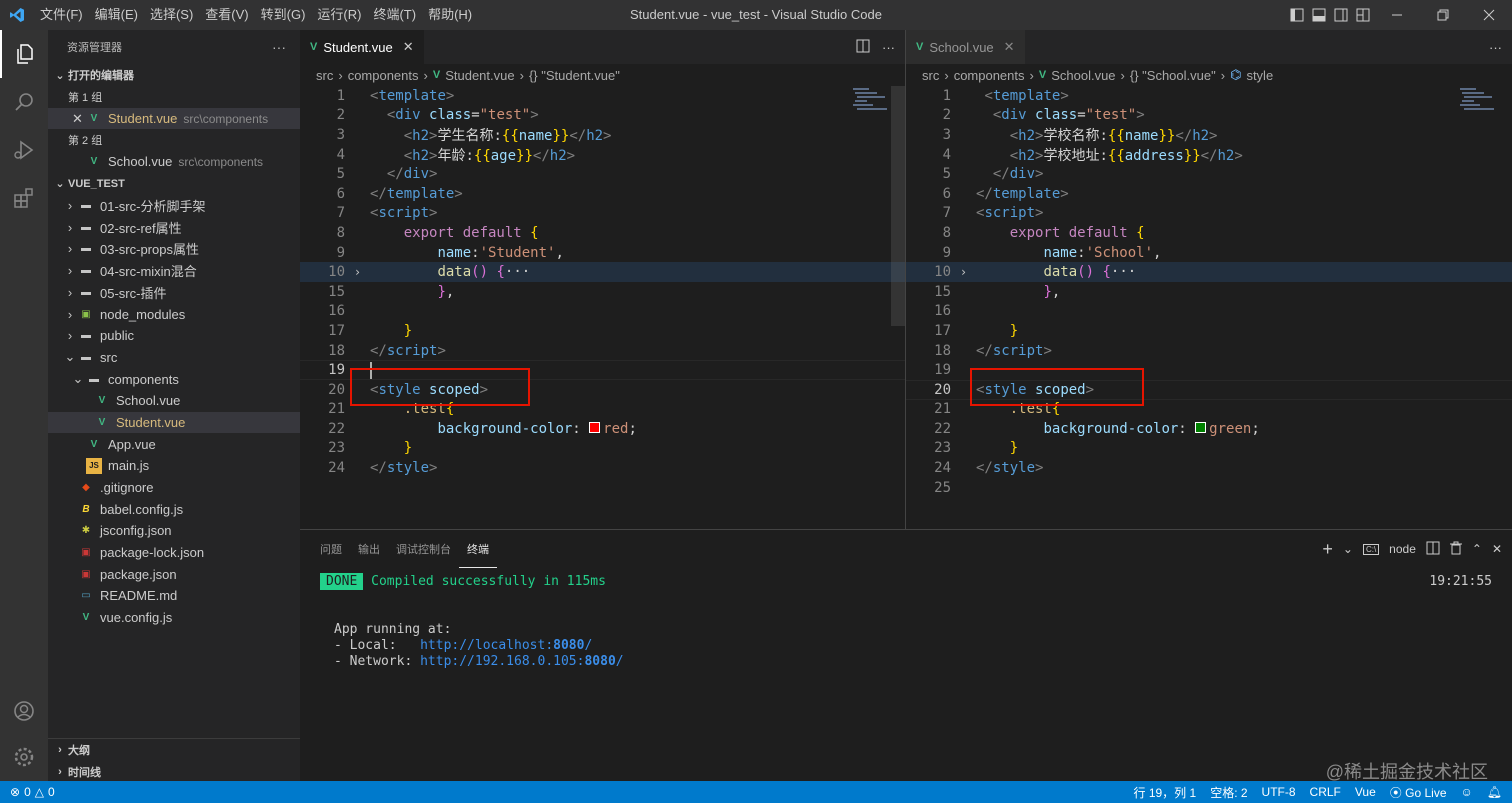 The image size is (1512, 803). What do you see at coordinates (174, 531) in the screenshot?
I see `tree-file: ✱ jsconfig.json` at bounding box center [174, 531].